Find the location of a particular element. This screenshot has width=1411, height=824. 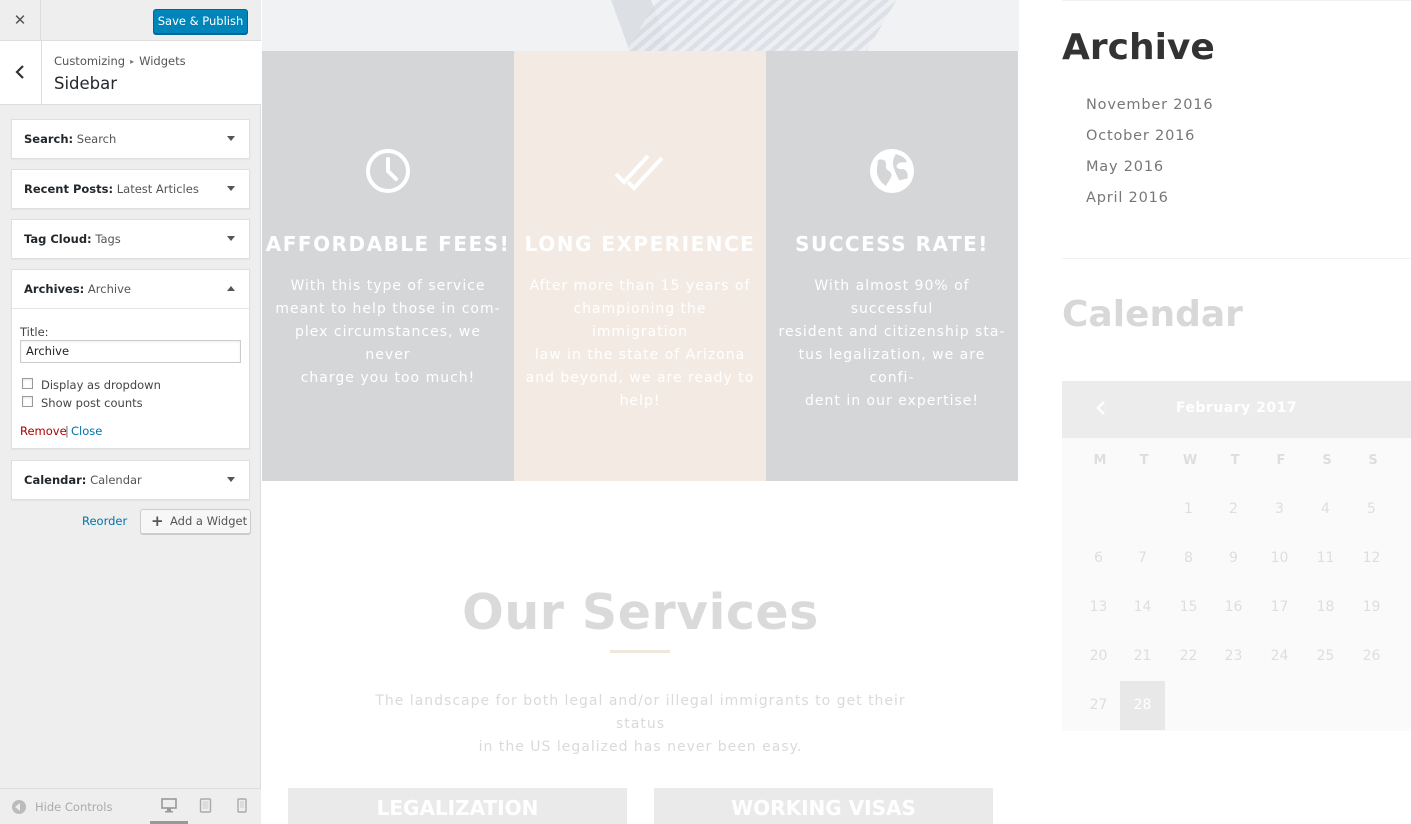

mobile-icon is located at coordinates (242, 805).